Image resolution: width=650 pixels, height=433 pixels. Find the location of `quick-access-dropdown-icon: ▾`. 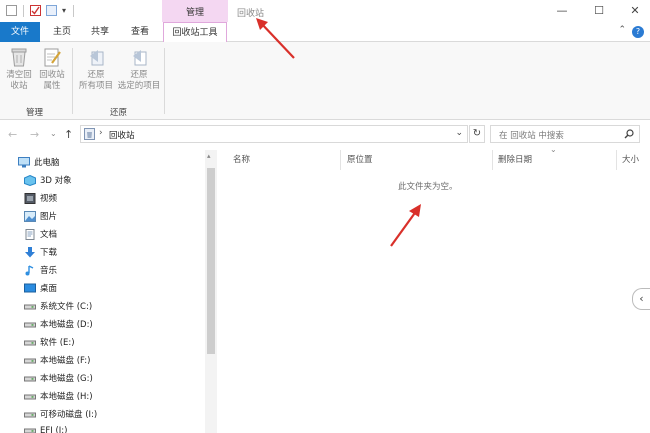

quick-access-dropdown-icon: ▾ is located at coordinates (64, 10).